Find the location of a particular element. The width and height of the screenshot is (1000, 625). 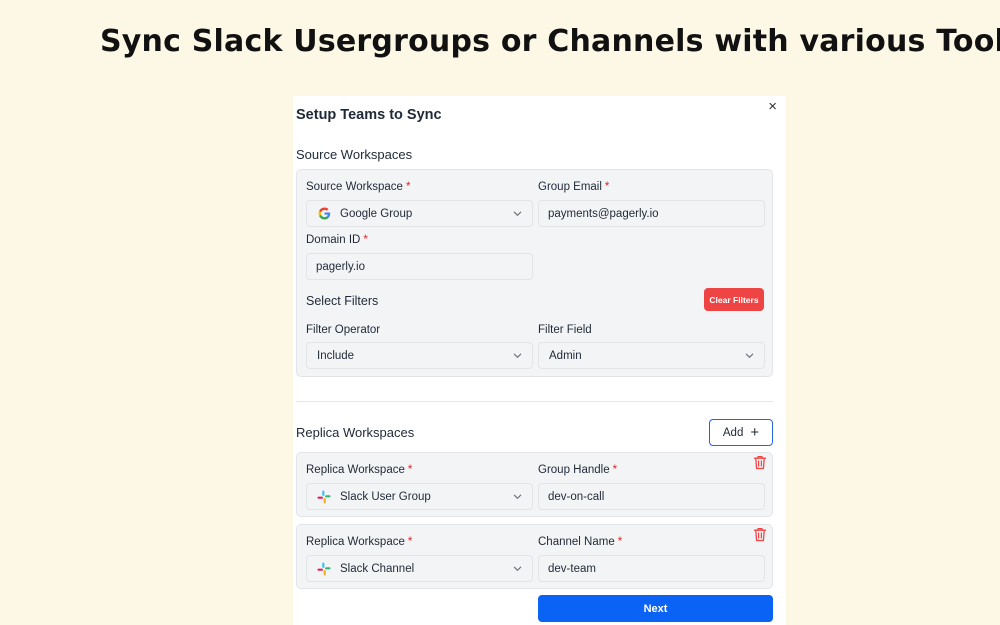

add-replica-button: Add + is located at coordinates (741, 432).